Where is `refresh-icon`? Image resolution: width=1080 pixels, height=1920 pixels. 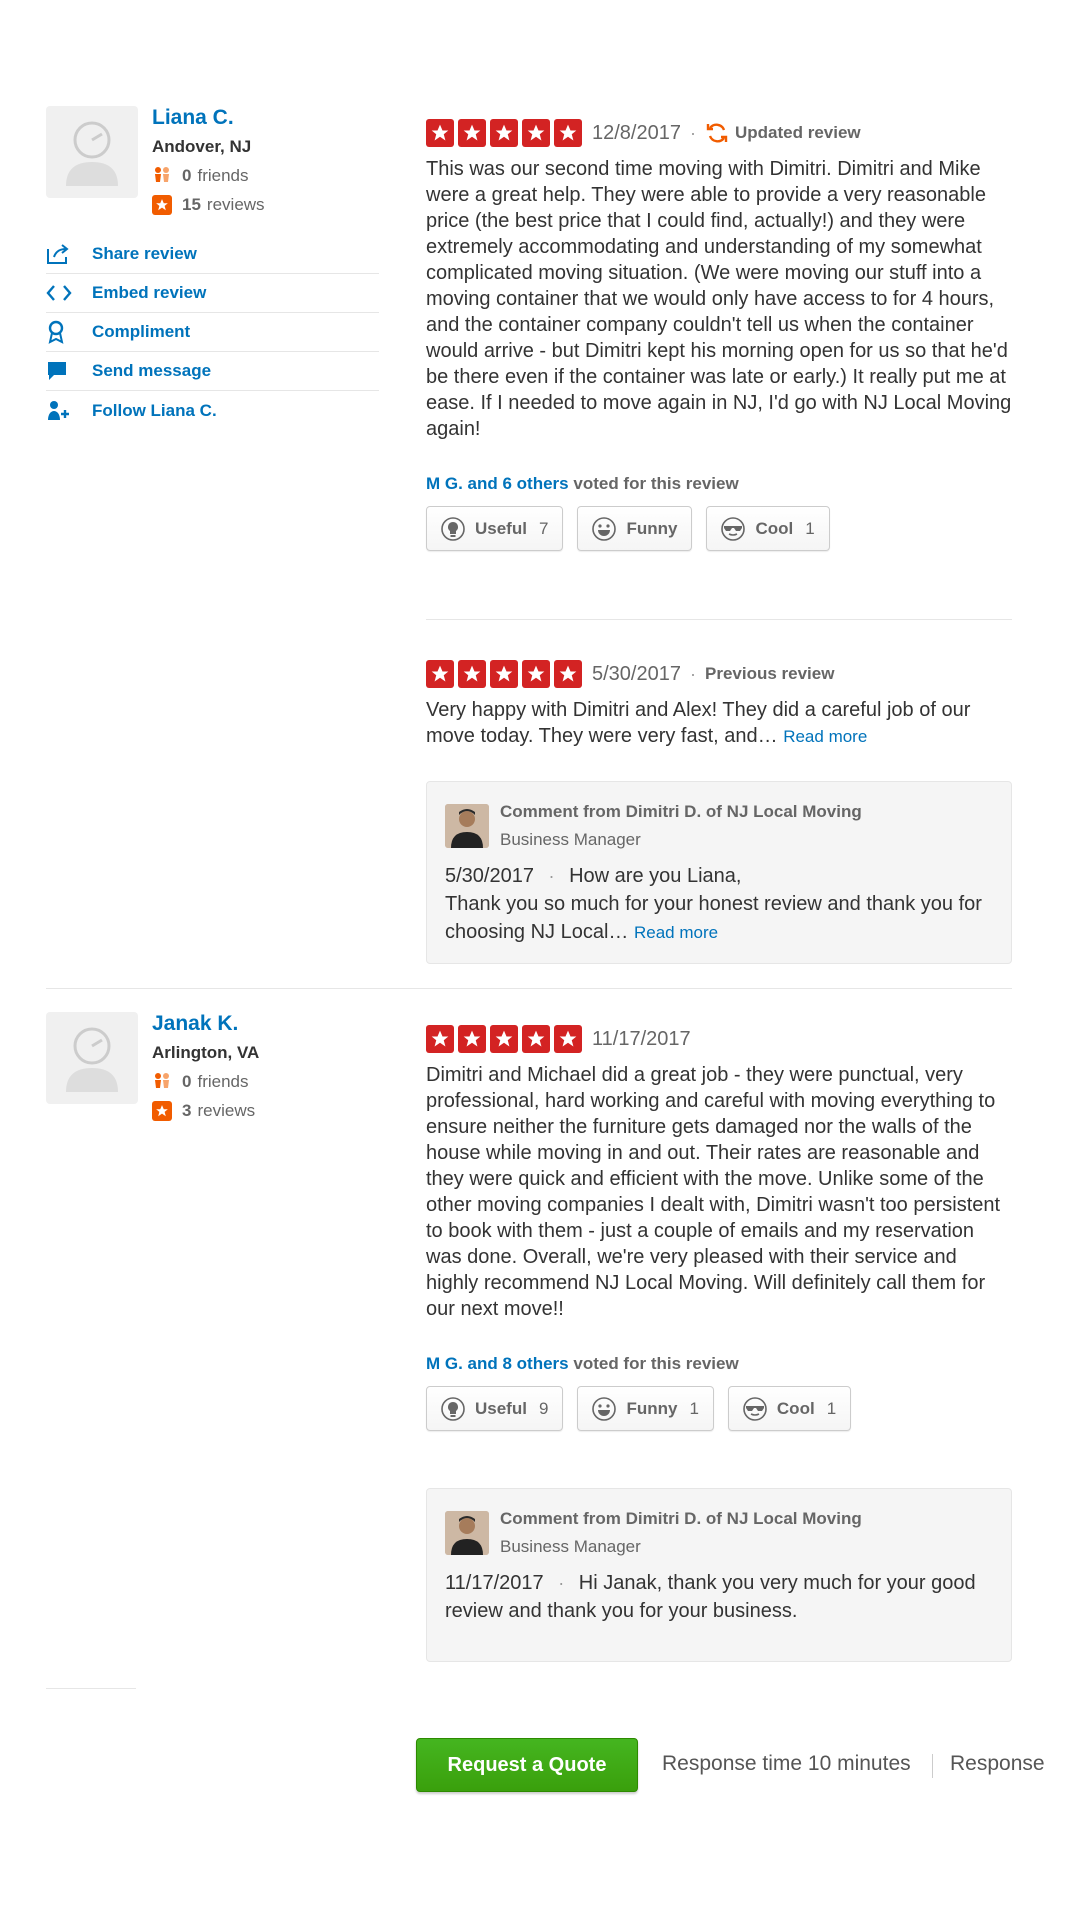
refresh-icon is located at coordinates (717, 133).